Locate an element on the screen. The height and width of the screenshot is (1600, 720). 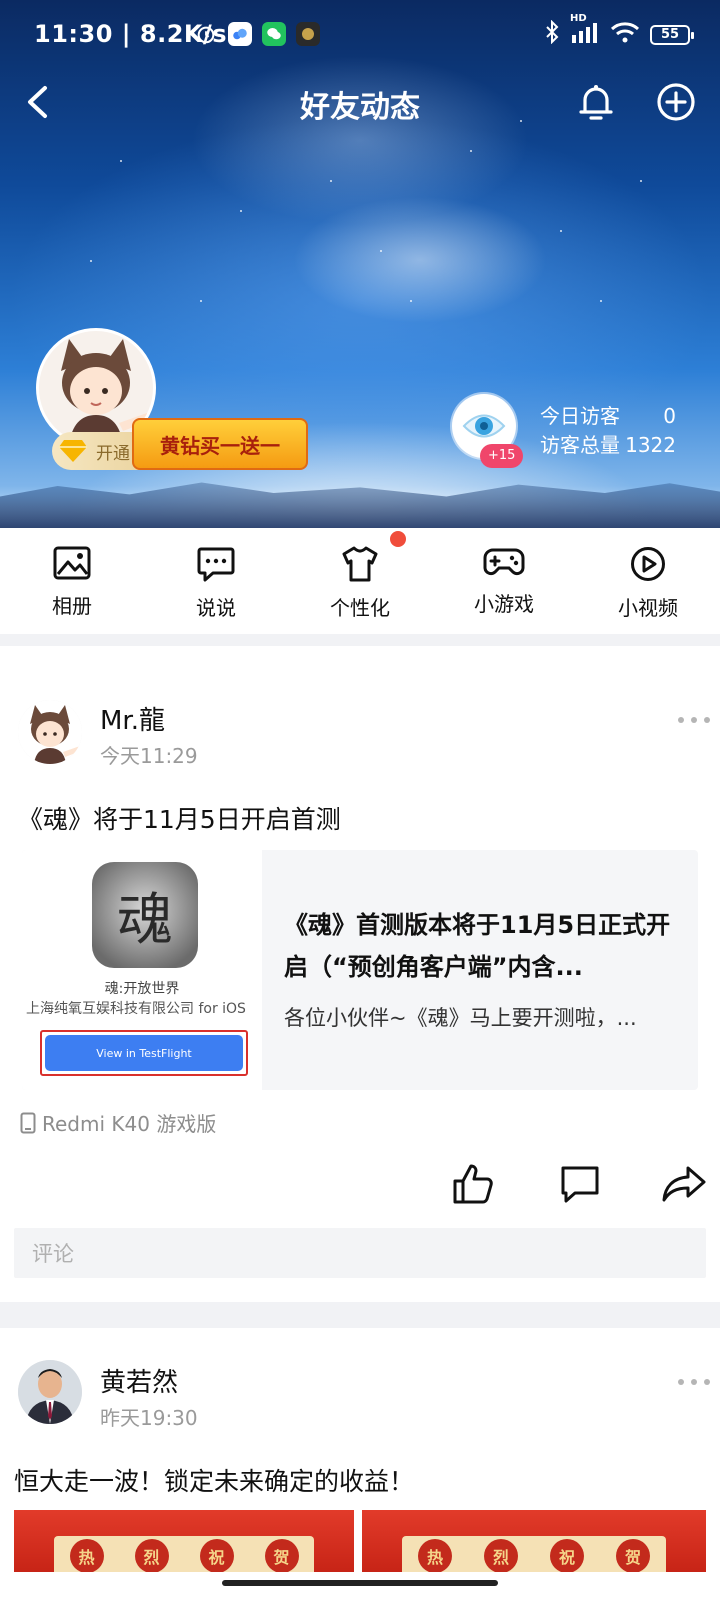
thumbs-up-icon is located at coordinates (473, 1184).